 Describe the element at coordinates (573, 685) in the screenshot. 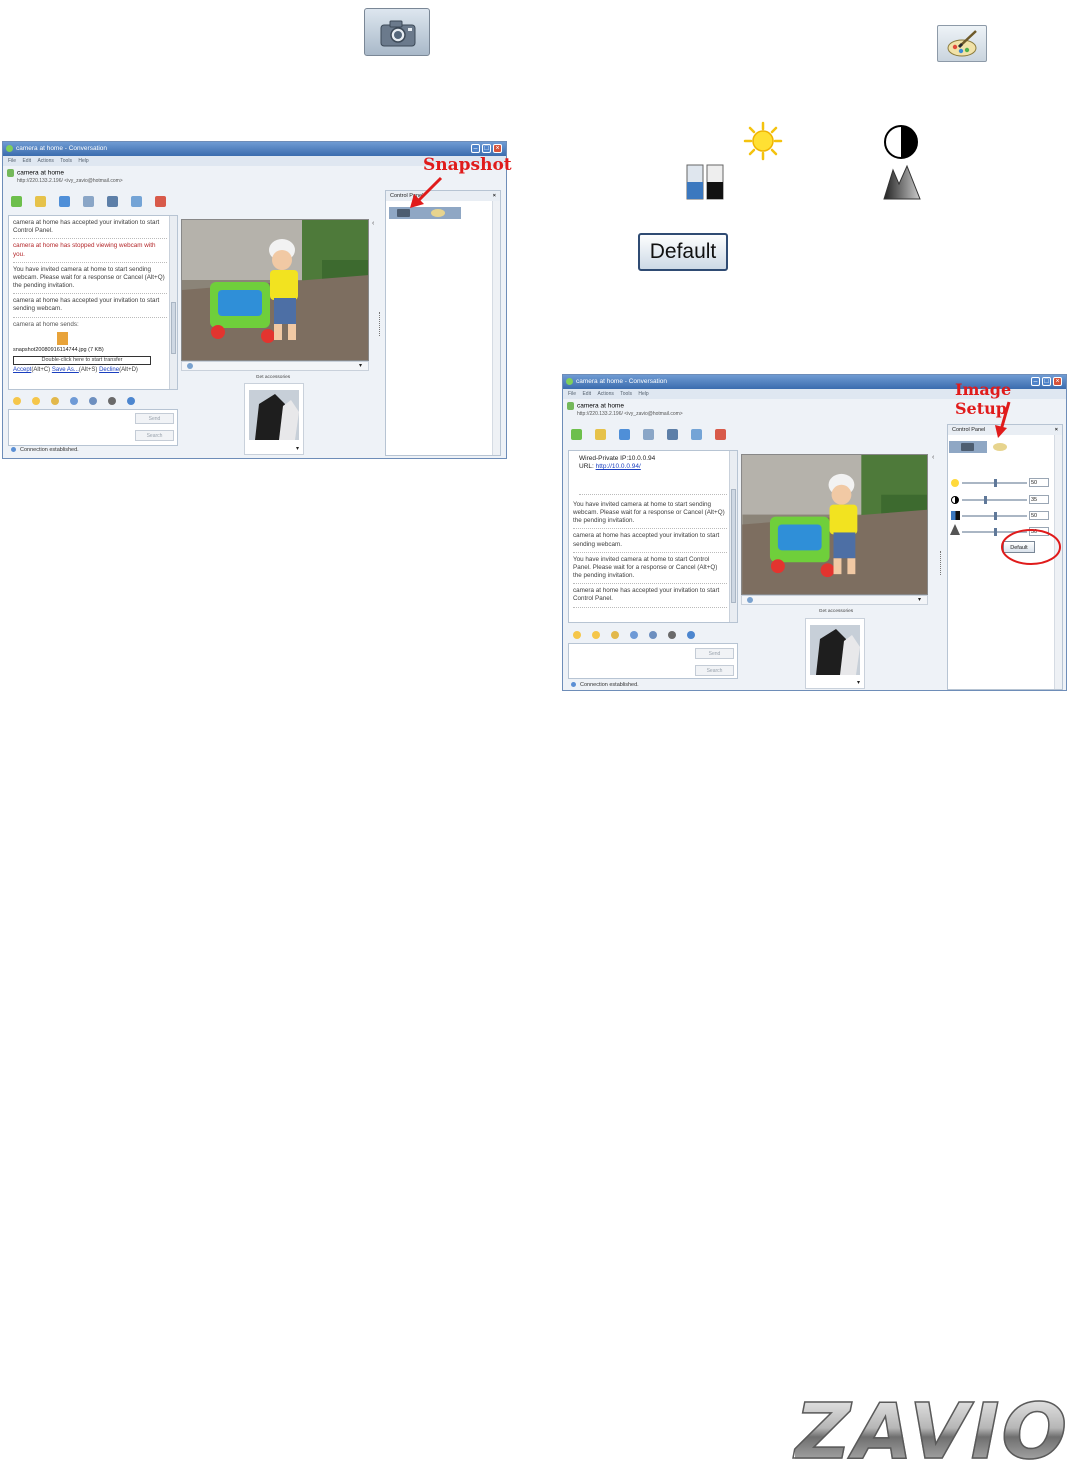

I see `connection-icon` at that location.